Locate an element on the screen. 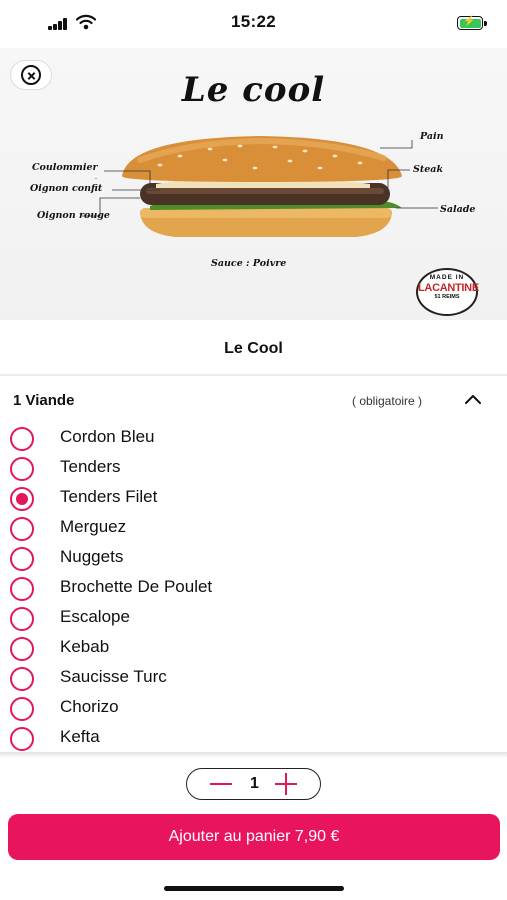  close-button is located at coordinates (31, 75).